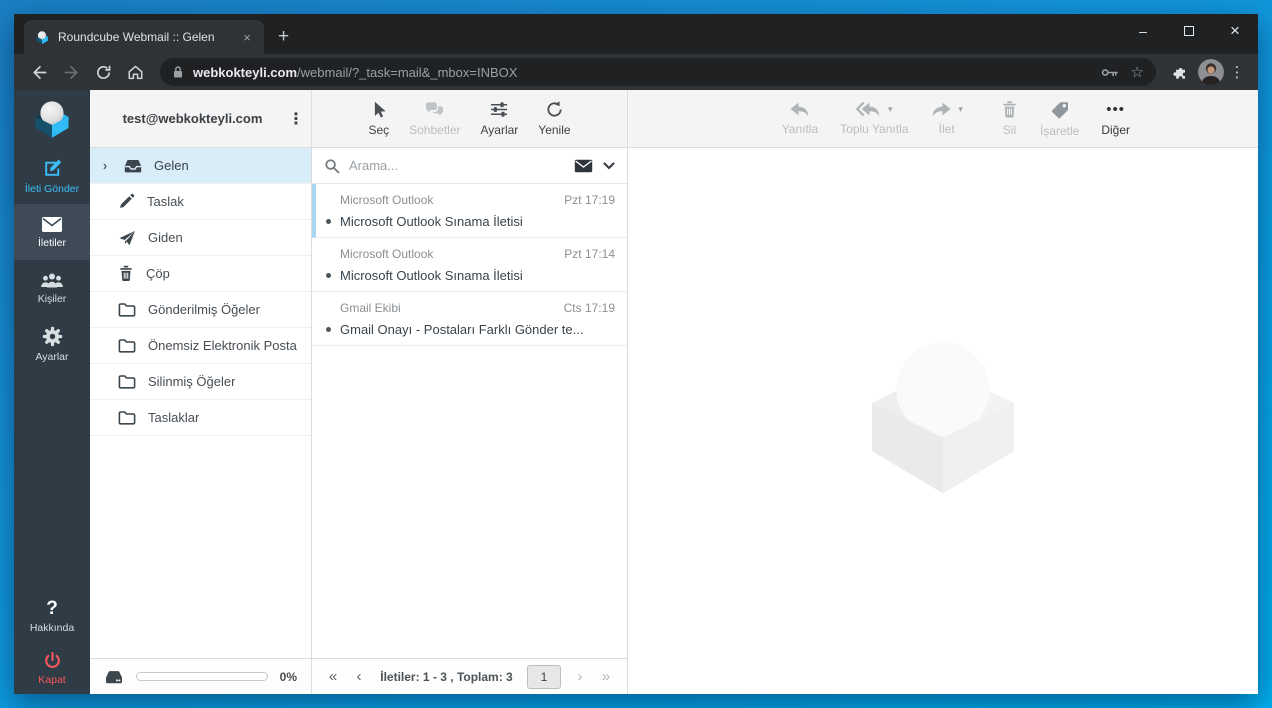  I want to click on search-scope, so click(594, 166).